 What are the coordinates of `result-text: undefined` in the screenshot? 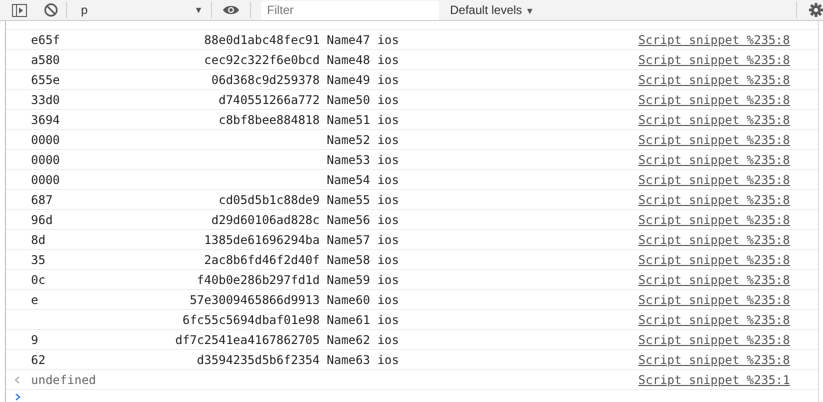 It's located at (63, 379).